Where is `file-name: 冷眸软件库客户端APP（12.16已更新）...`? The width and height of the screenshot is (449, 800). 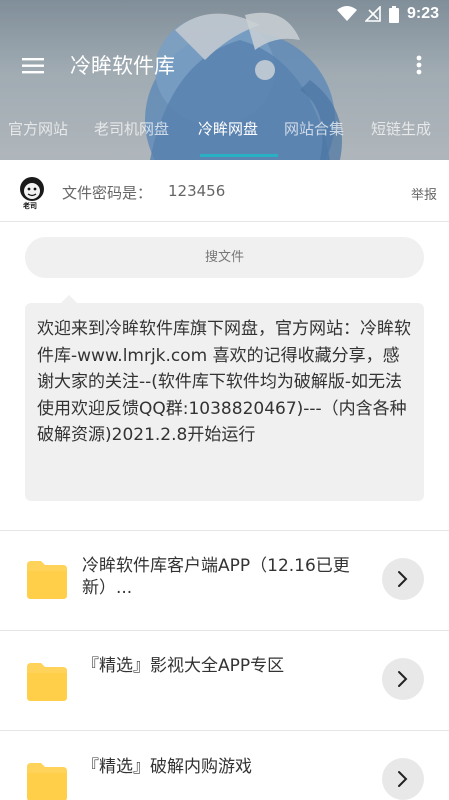 file-name: 冷眸软件库客户端APP（12.16已更新）... is located at coordinates (216, 577).